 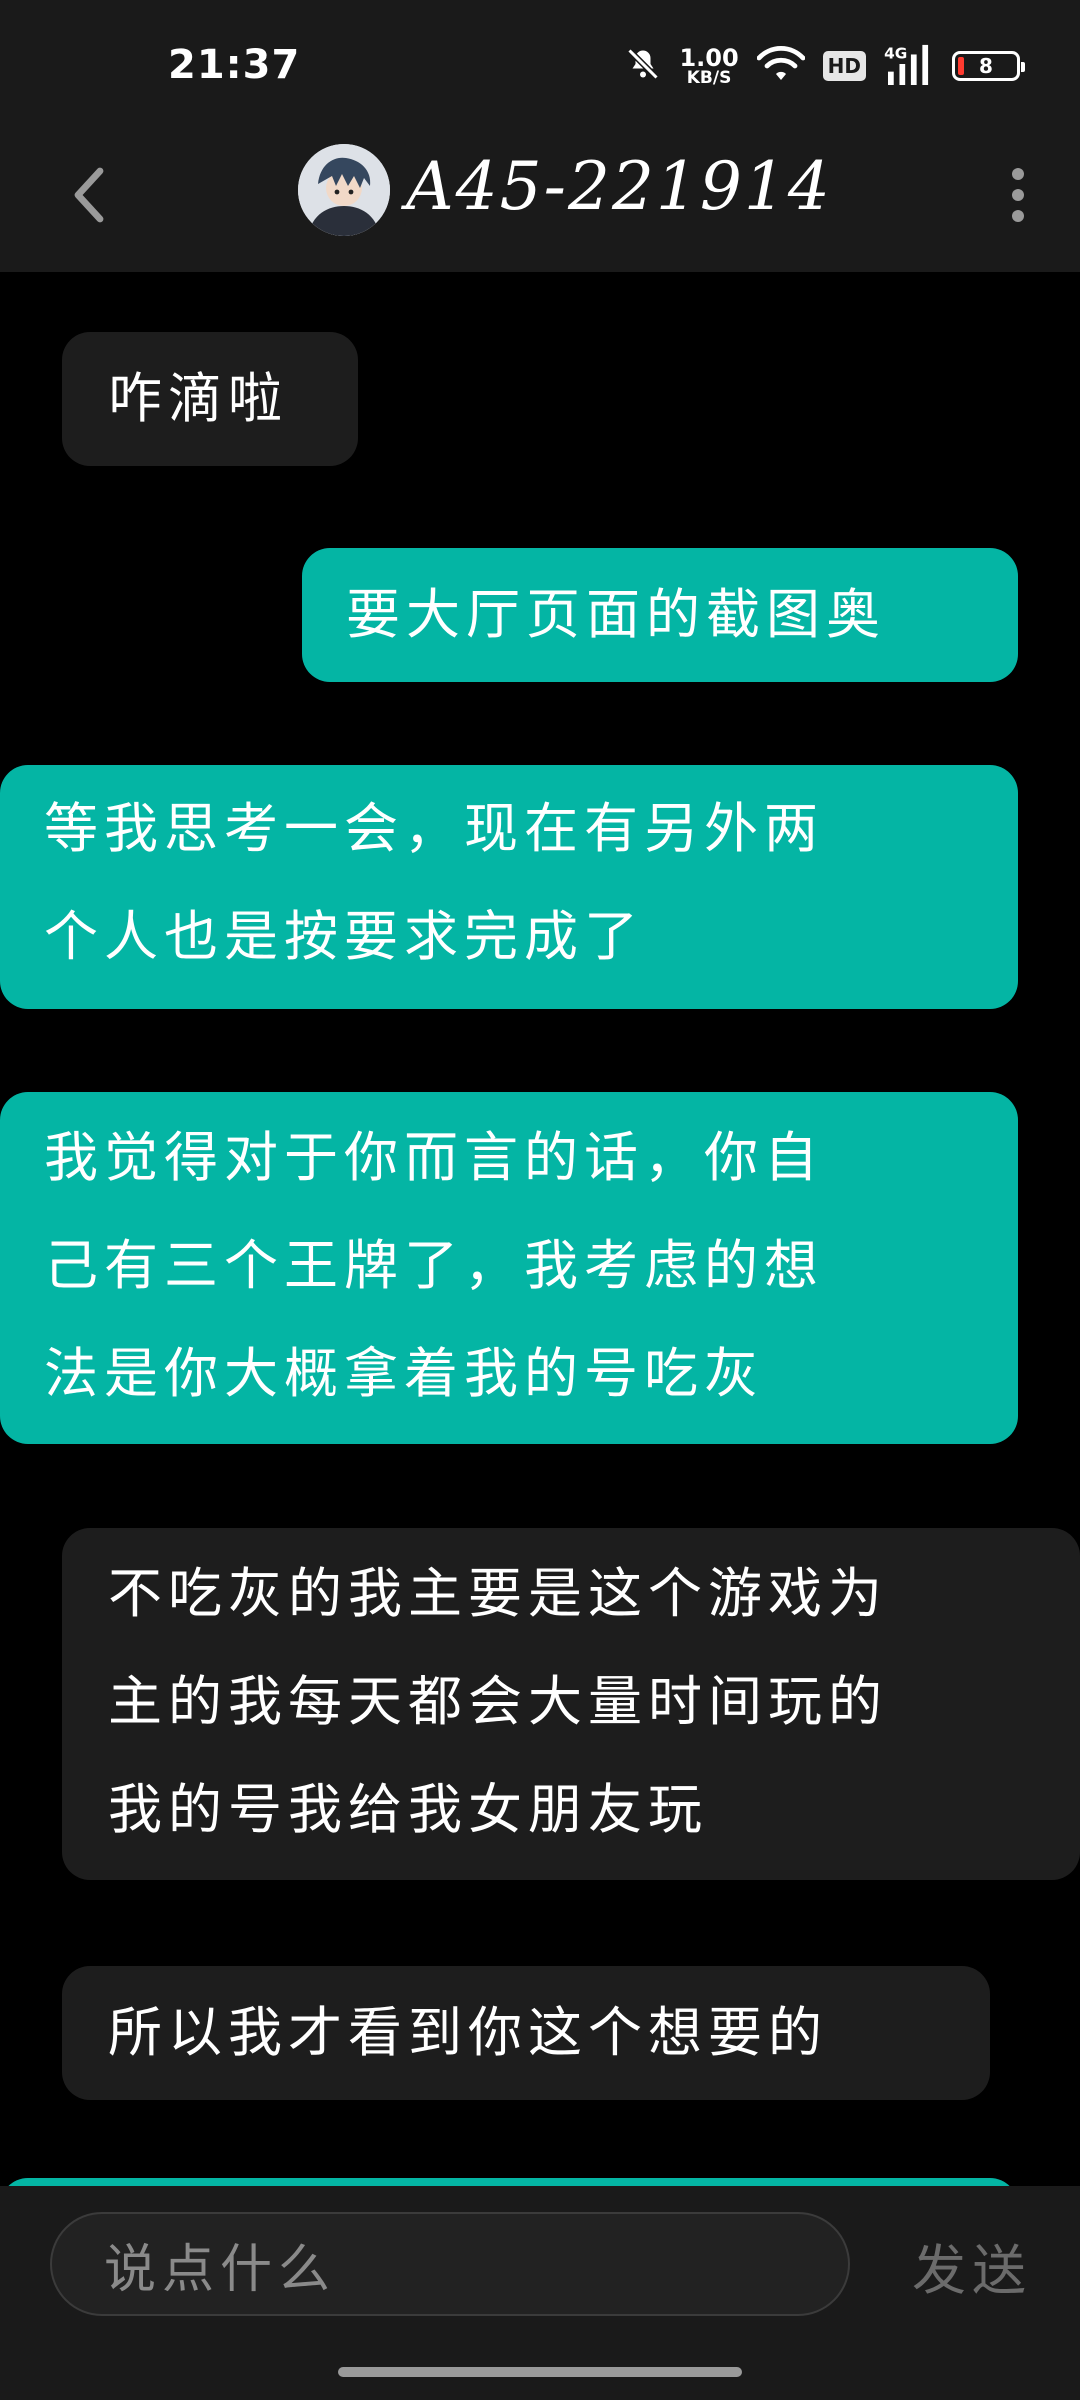 I want to click on message-text: 所以我才看到你这个想要的, so click(x=468, y=2032).